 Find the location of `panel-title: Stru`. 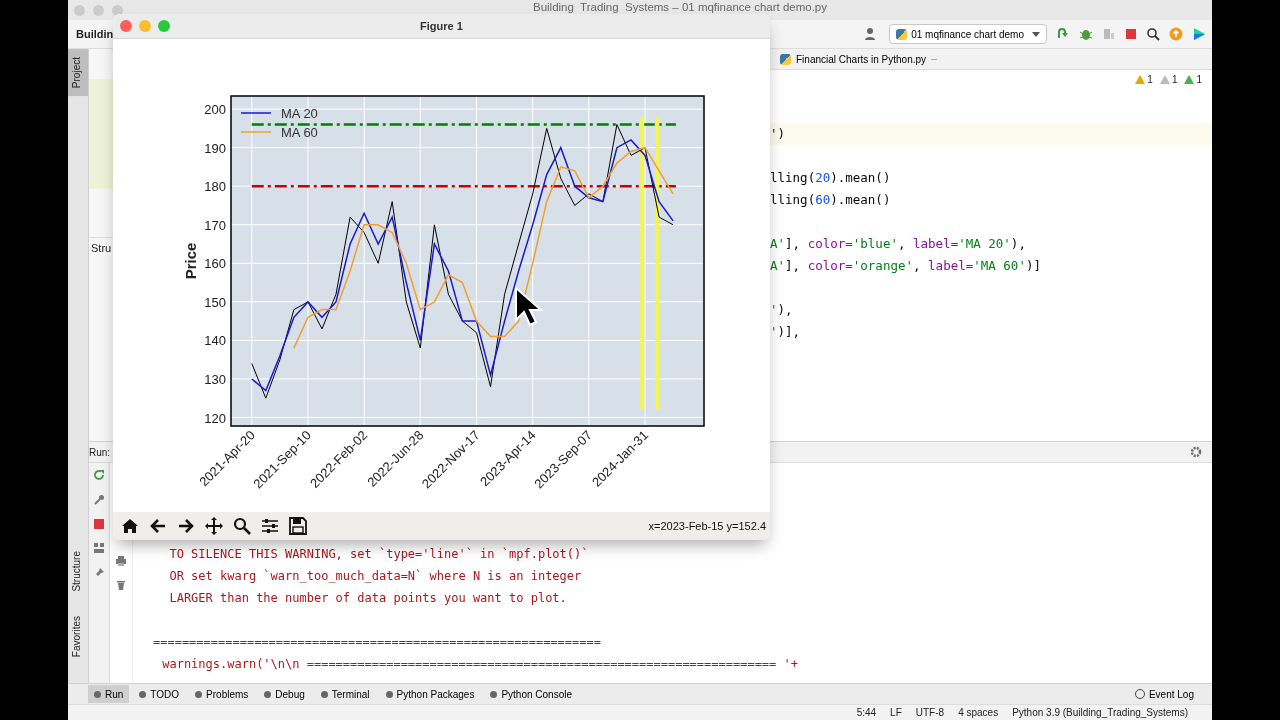

panel-title: Stru is located at coordinates (101, 248).